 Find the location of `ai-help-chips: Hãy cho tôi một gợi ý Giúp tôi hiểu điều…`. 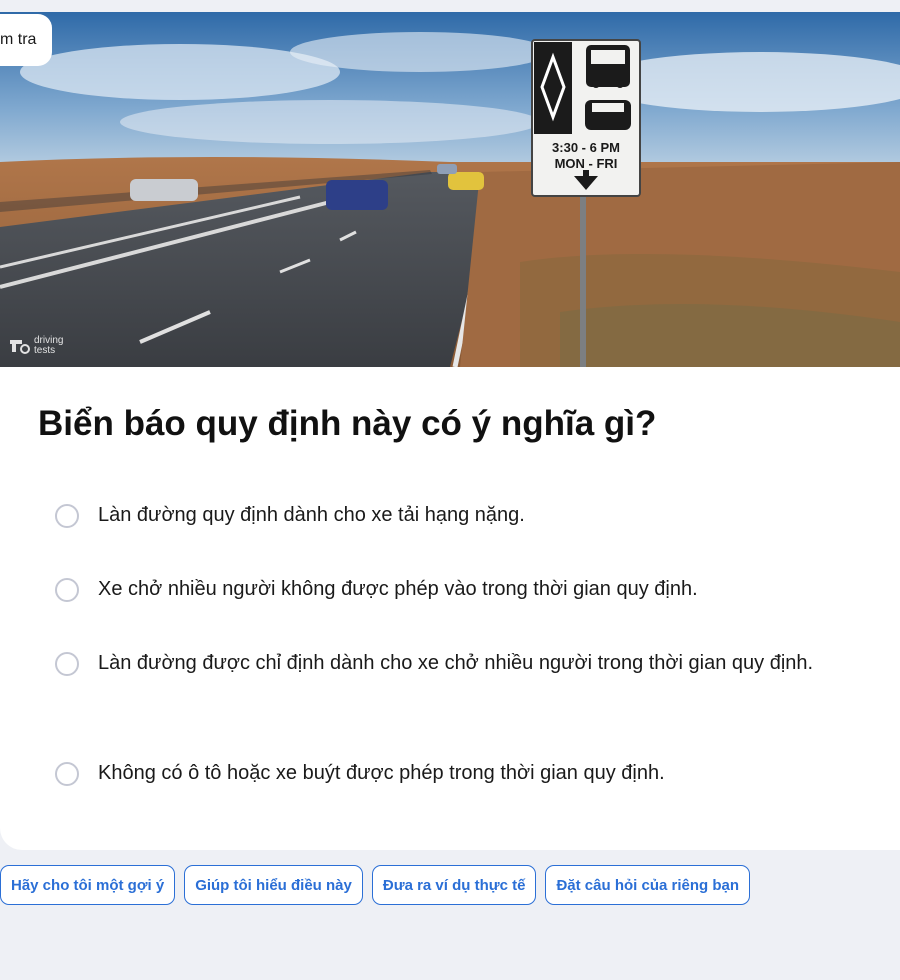

ai-help-chips: Hãy cho tôi một gợi ý Giúp tôi hiểu điều… is located at coordinates (375, 885).